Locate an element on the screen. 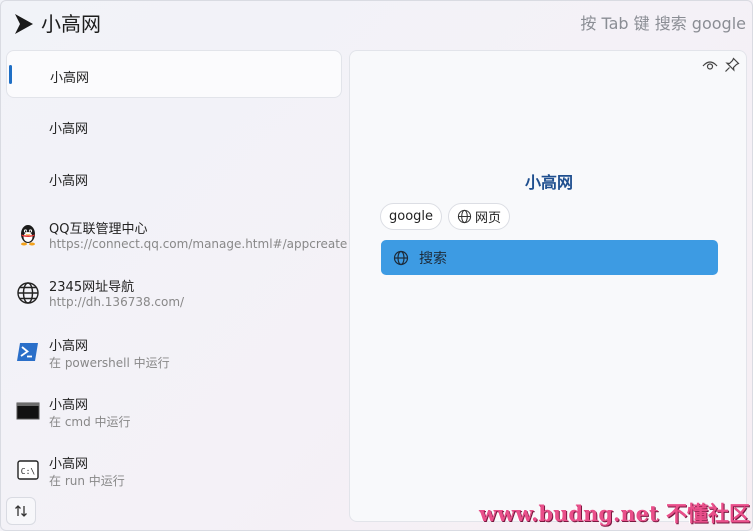 The width and height of the screenshot is (753, 531). preview-title: 小高网 is located at coordinates (548, 182).